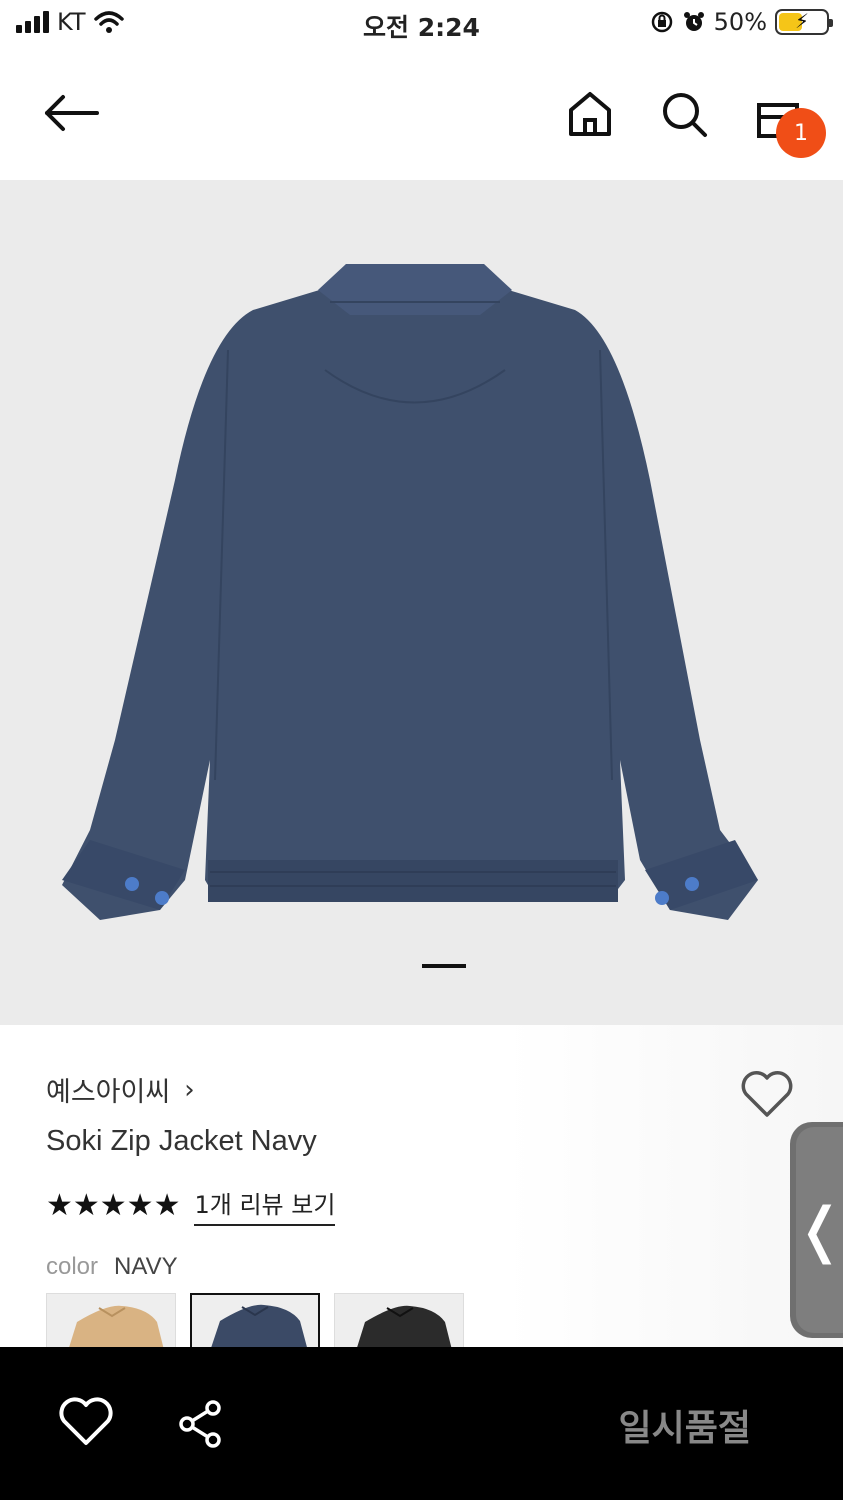 Image resolution: width=843 pixels, height=1500 pixels. Describe the element at coordinates (444, 966) in the screenshot. I see `page-dot-active` at that location.